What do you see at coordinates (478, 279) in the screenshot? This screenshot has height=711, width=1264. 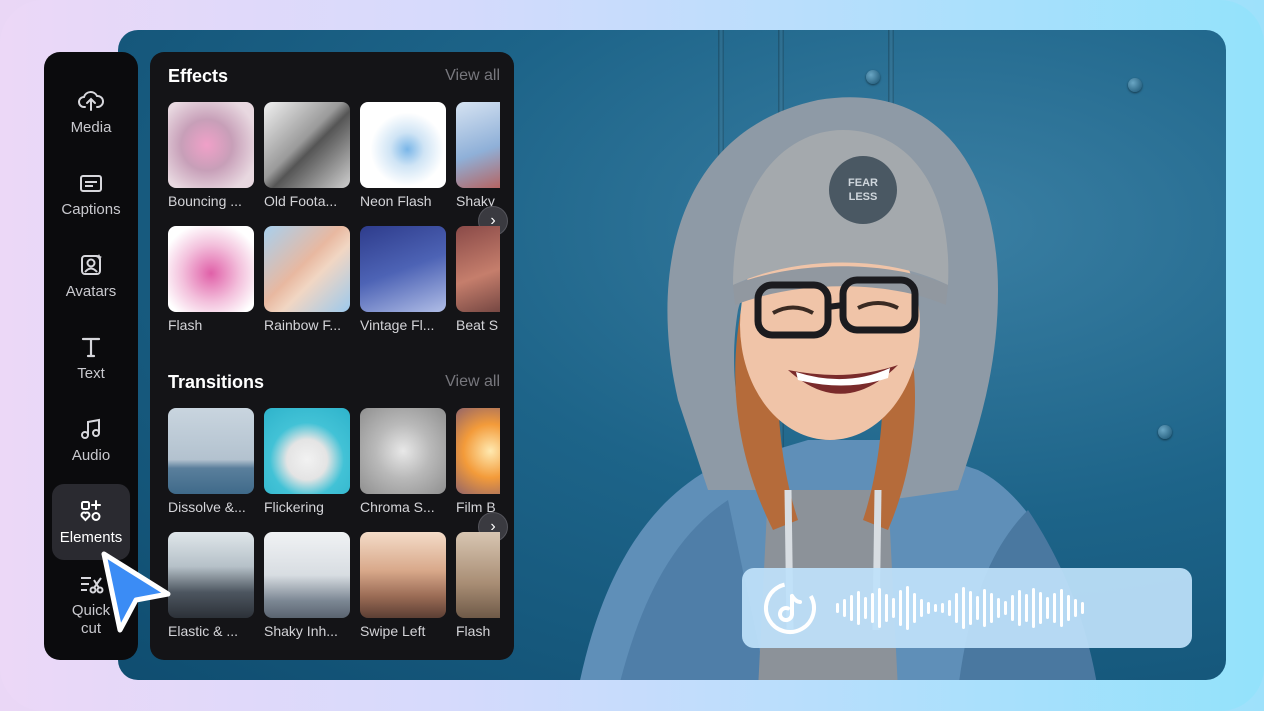 I see `effect-thumbnail: Beat S` at bounding box center [478, 279].